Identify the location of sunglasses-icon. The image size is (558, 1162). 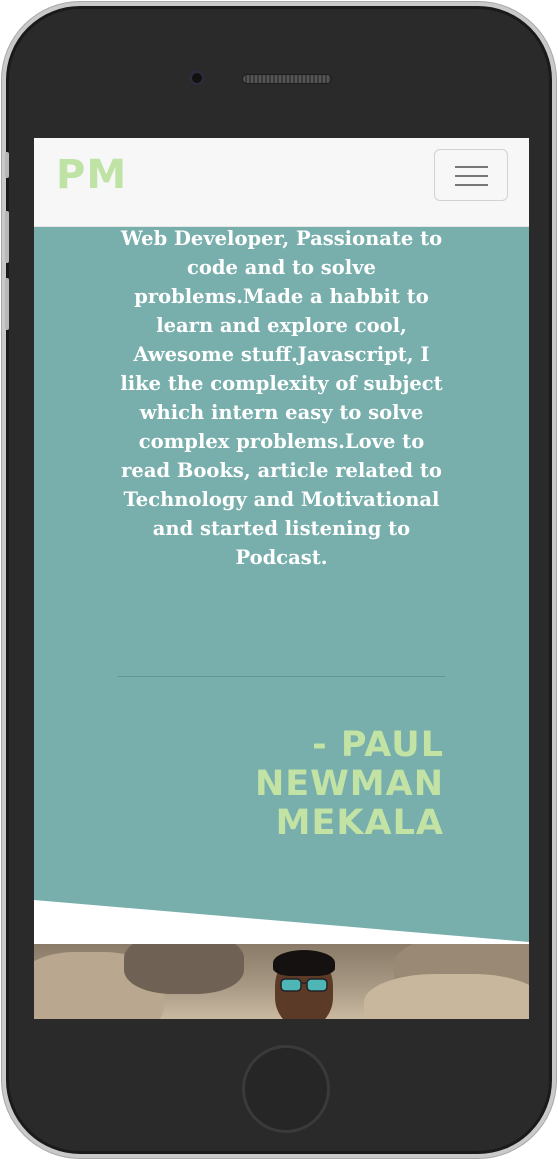
(304, 985).